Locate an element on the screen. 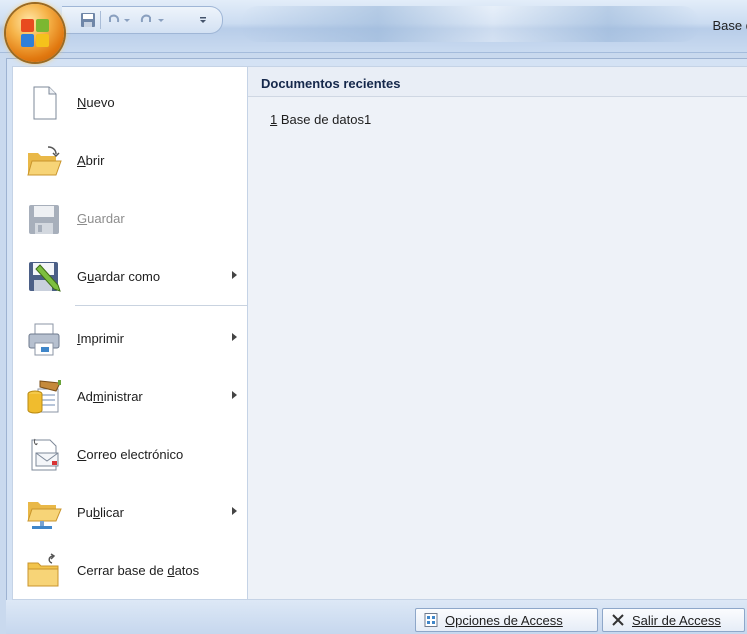 The height and width of the screenshot is (634, 747). redo-dropdown-icon is located at coordinates (161, 20).